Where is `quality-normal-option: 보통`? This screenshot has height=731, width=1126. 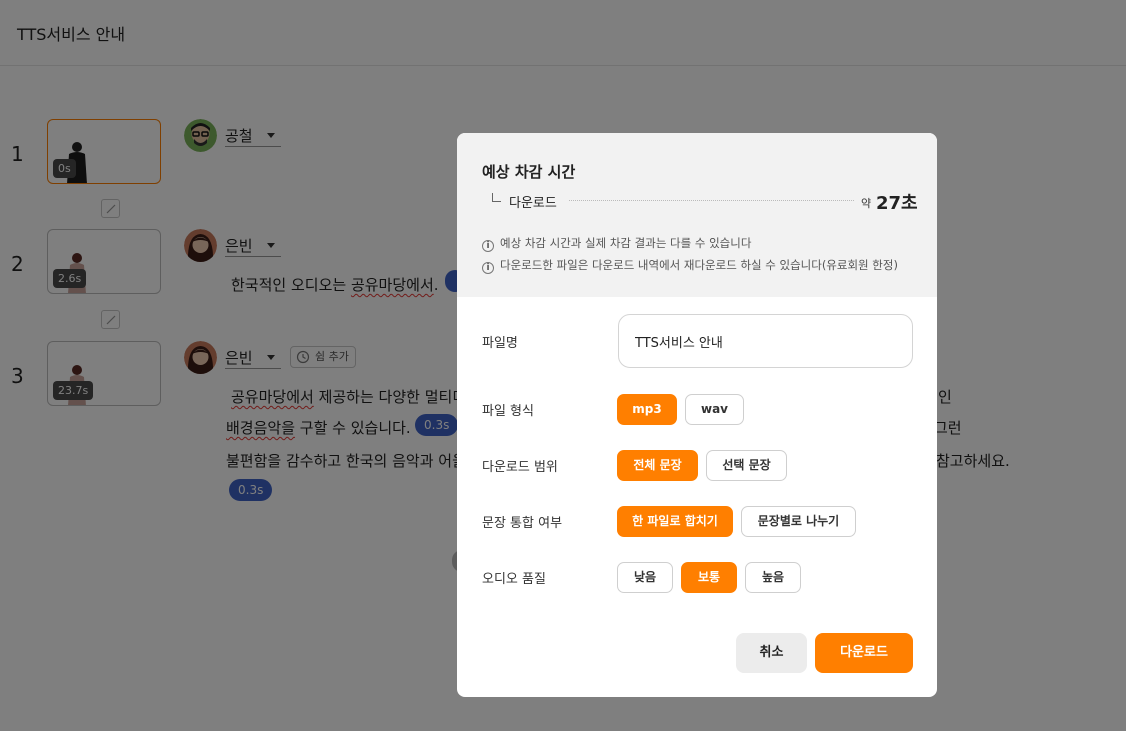 quality-normal-option: 보통 is located at coordinates (709, 577).